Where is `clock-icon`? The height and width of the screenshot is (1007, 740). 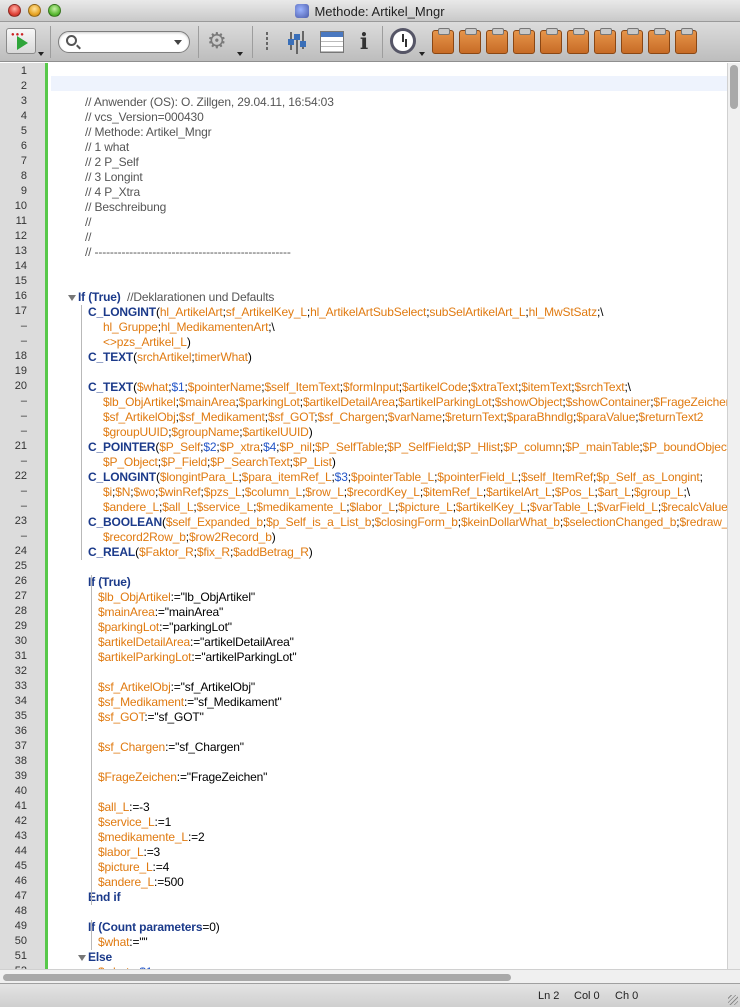
clock-icon is located at coordinates (403, 41).